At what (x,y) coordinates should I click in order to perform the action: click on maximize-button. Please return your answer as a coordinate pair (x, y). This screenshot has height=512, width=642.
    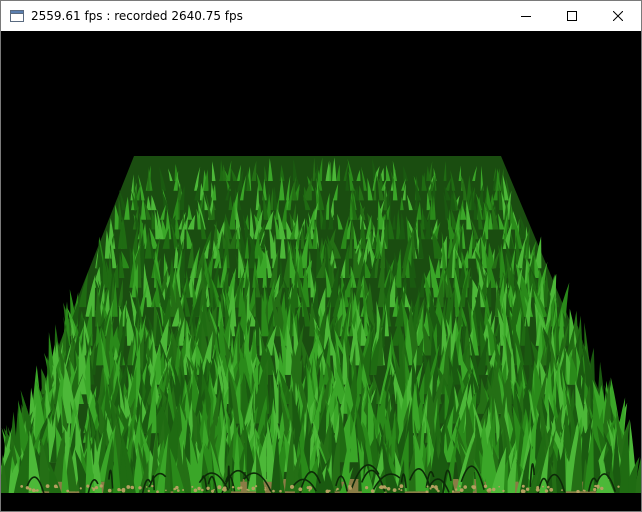
    Looking at the image, I should click on (572, 16).